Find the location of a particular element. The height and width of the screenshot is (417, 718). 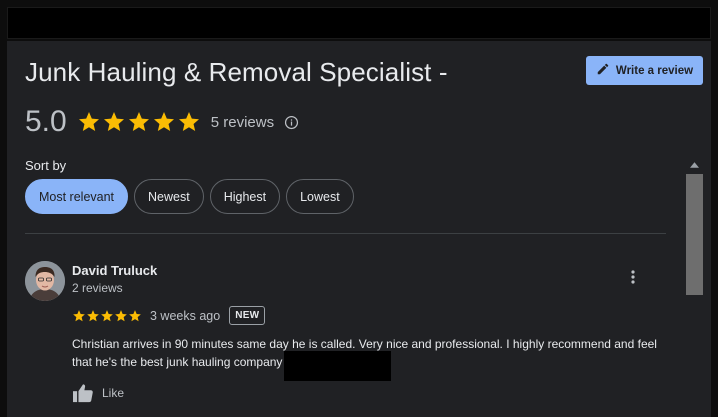

info-icon is located at coordinates (291, 122).